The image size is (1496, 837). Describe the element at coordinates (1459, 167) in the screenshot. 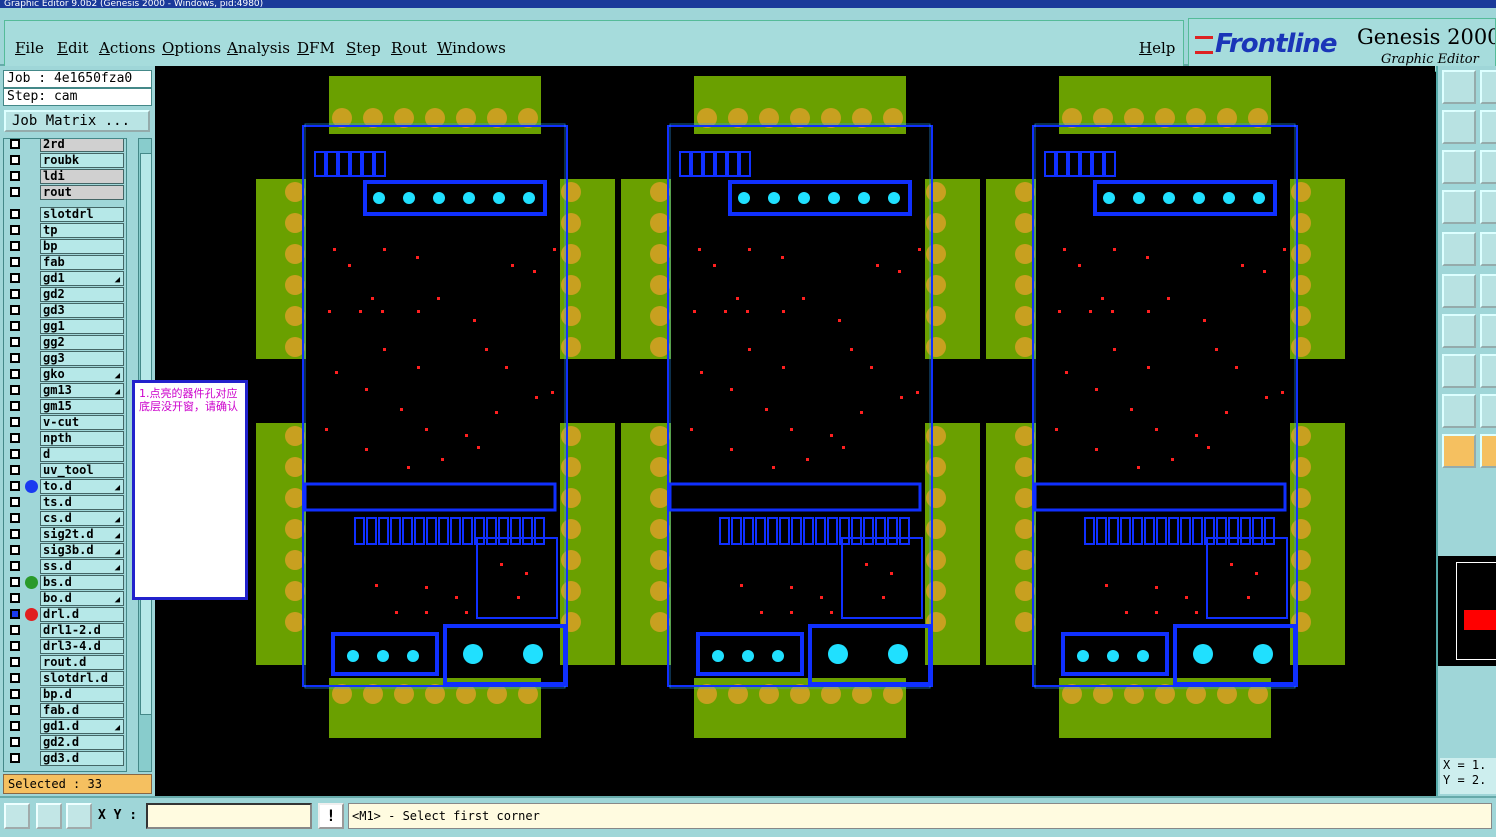

I see `fit-icon` at that location.